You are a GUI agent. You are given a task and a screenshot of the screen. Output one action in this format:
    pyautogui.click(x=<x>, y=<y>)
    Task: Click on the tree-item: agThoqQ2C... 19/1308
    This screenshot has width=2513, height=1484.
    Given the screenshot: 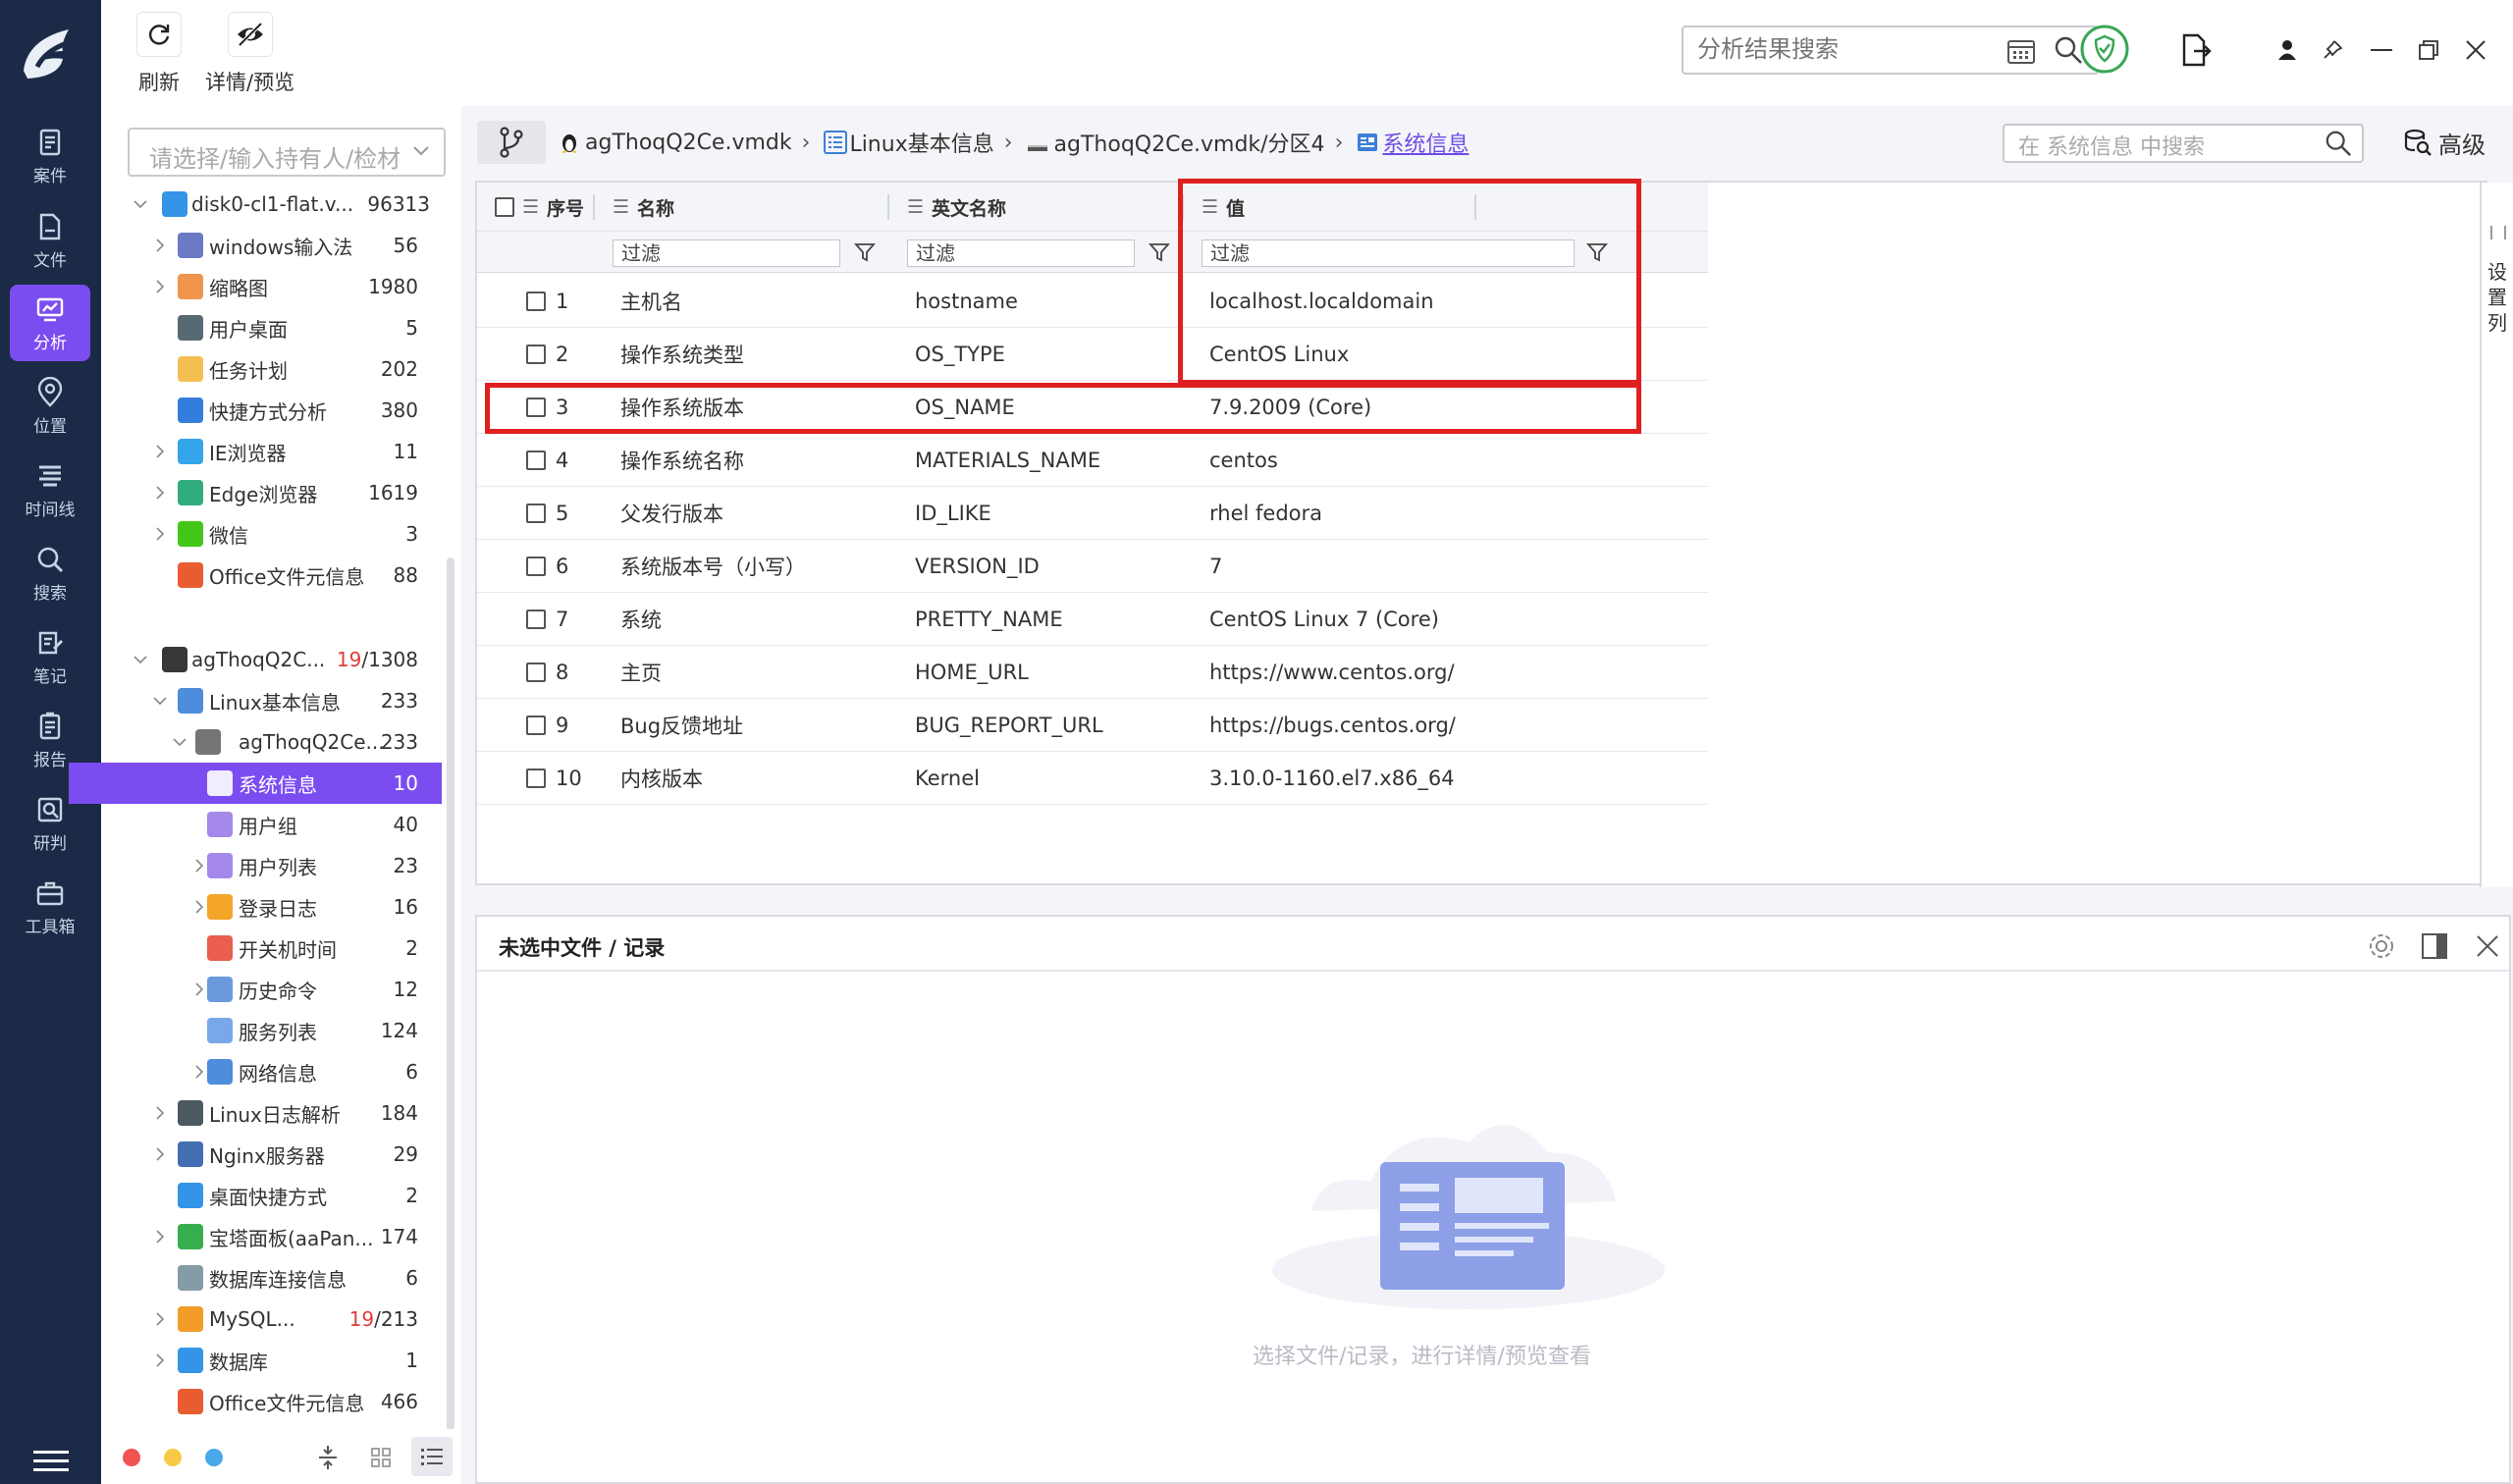 What is the action you would take?
    pyautogui.click(x=277, y=659)
    